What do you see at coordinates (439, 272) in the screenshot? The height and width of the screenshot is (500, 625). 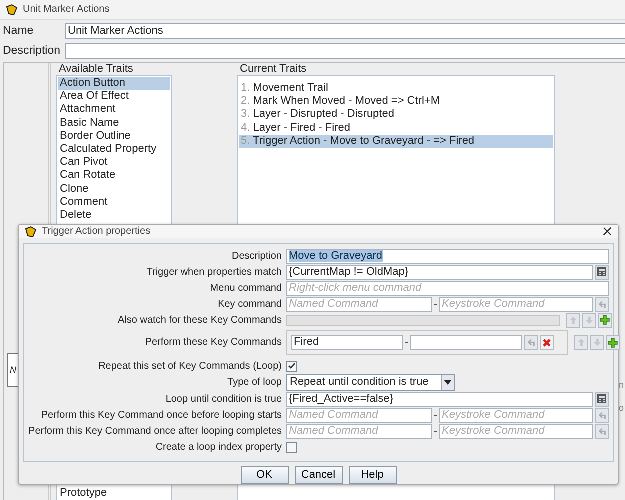 I see `expression-field: {CurrentMap != OldMap}` at bounding box center [439, 272].